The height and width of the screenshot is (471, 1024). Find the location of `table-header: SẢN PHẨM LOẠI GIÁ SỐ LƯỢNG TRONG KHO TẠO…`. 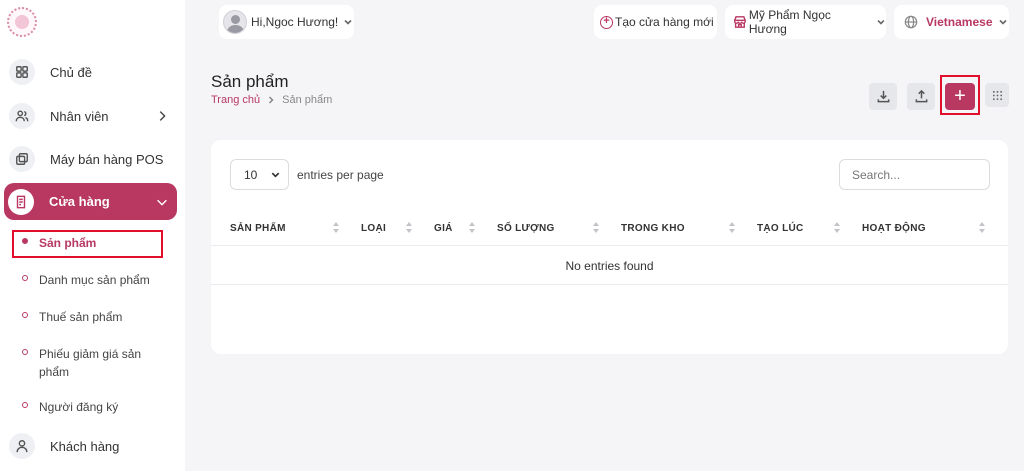

table-header: SẢN PHẨM LOẠI GIÁ SỐ LƯỢNG TRONG KHO TẠO… is located at coordinates (609, 228).